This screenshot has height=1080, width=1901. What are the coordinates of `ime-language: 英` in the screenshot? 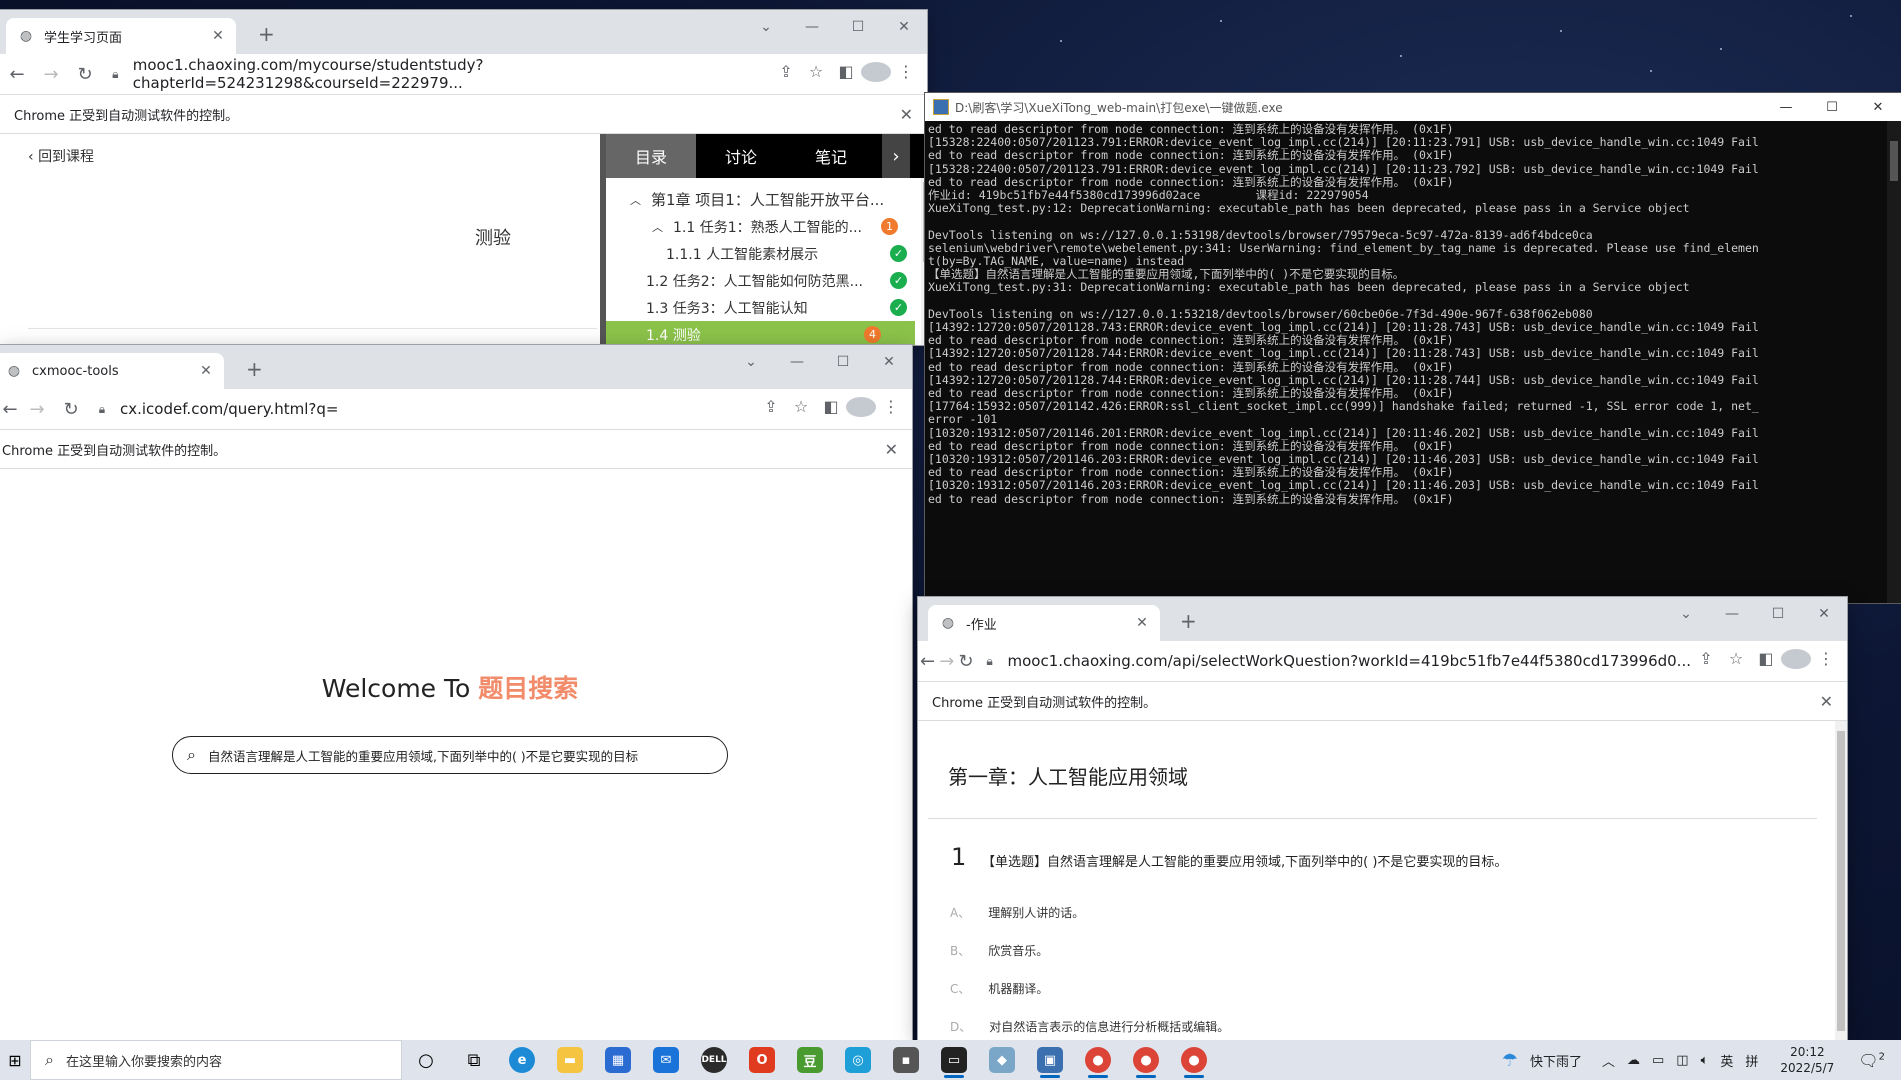 It's located at (1726, 1060).